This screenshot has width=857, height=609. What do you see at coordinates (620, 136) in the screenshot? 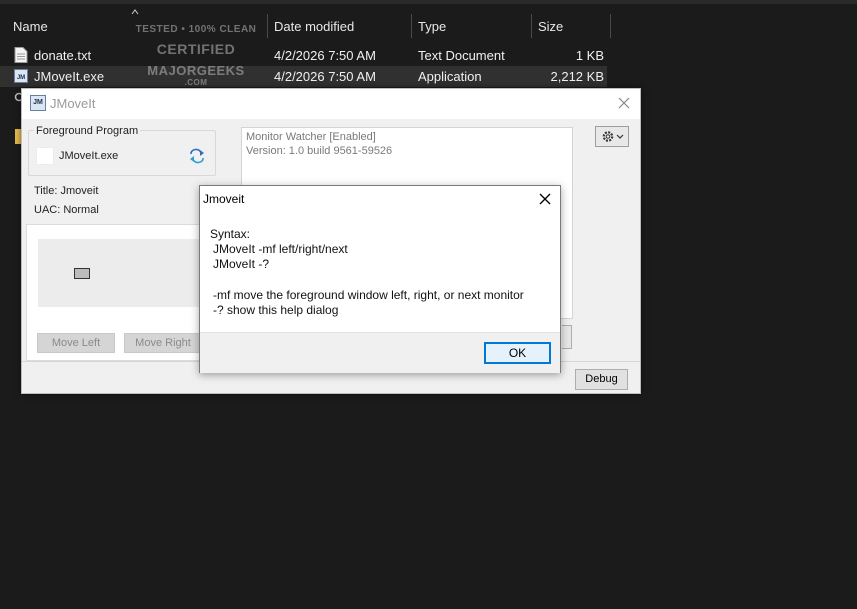
I see `chevron-down-icon` at bounding box center [620, 136].